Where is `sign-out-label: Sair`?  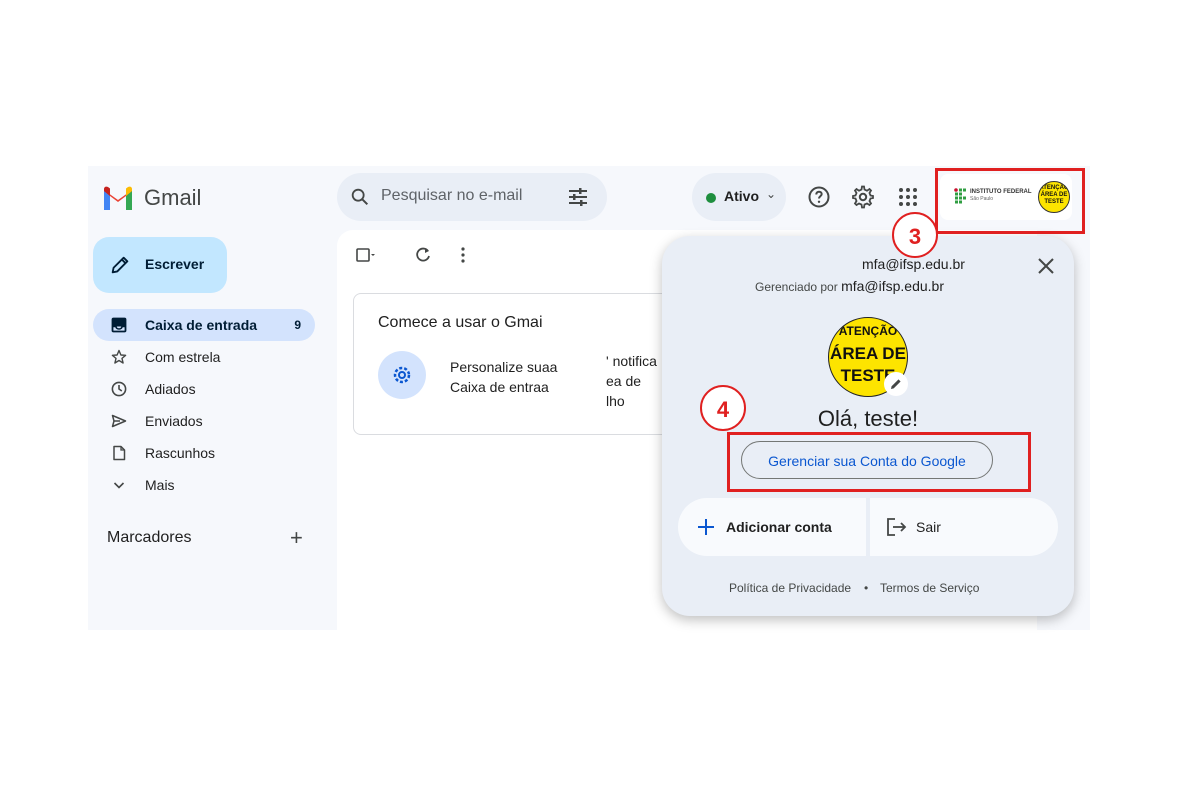 sign-out-label: Sair is located at coordinates (928, 527).